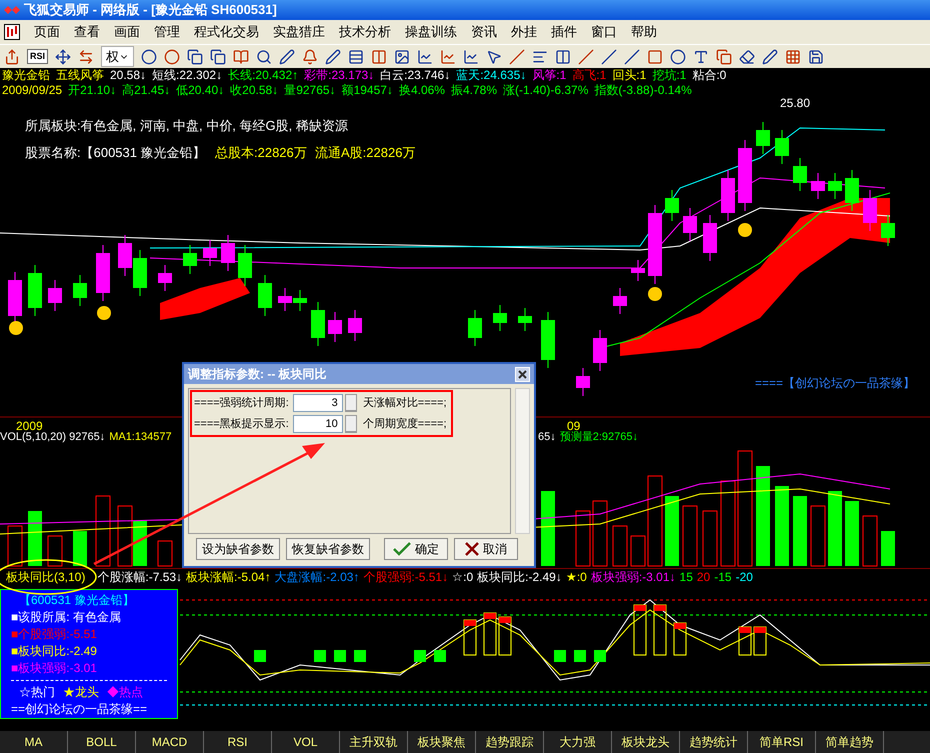 This screenshot has height=753, width=930. Describe the element at coordinates (306, 742) in the screenshot. I see `indicator-tab: VOL` at that location.